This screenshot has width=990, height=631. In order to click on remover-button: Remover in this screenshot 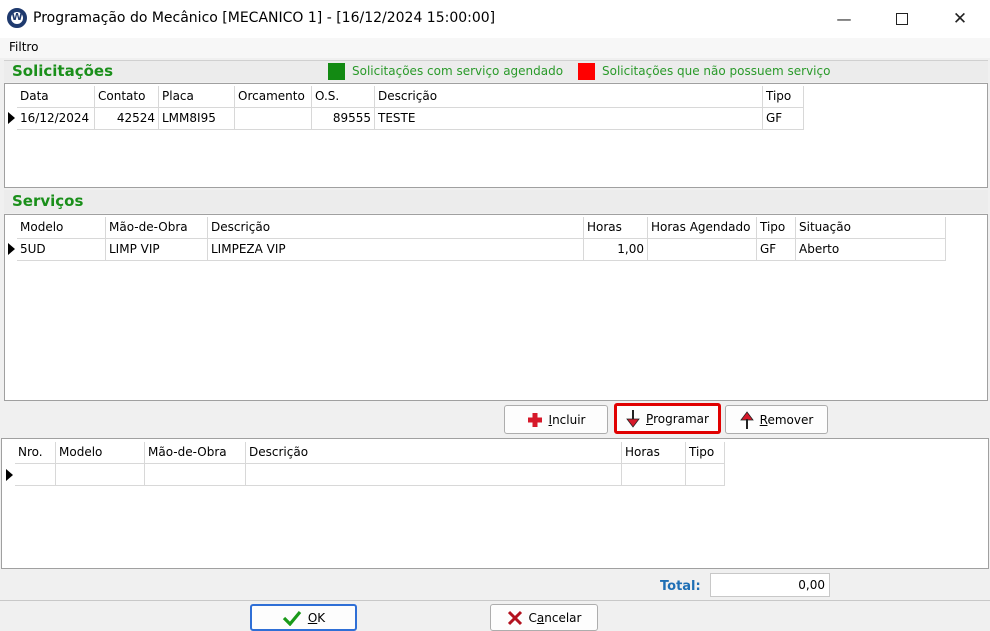, I will do `click(776, 419)`.